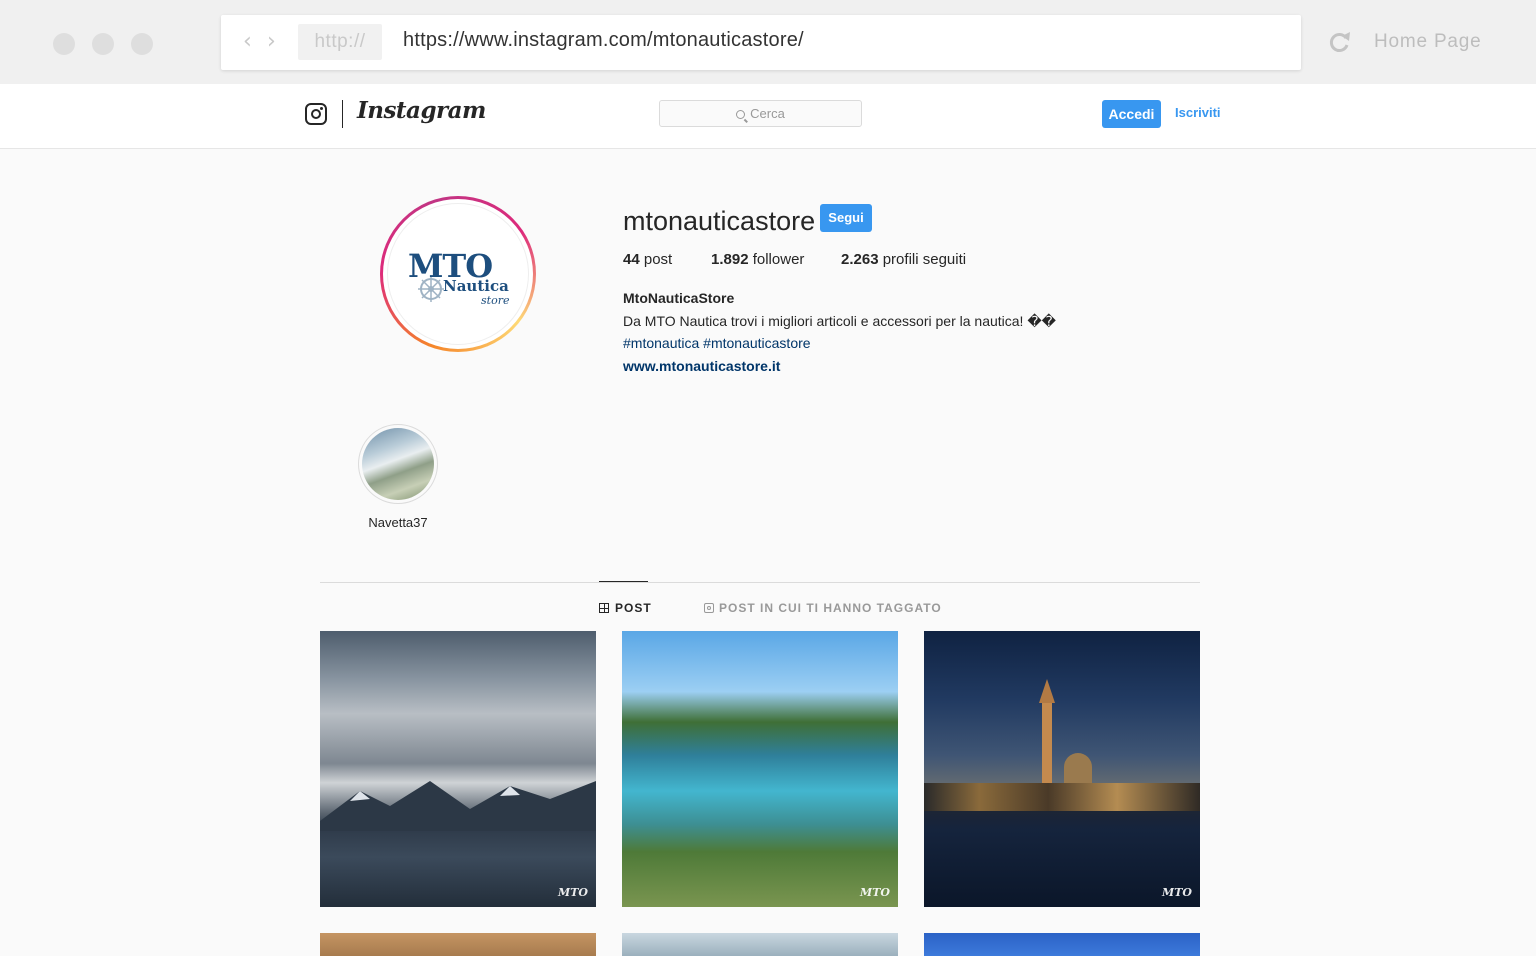 The width and height of the screenshot is (1536, 956). What do you see at coordinates (458, 274) in the screenshot?
I see `profile-avatar: MTO Nautica store` at bounding box center [458, 274].